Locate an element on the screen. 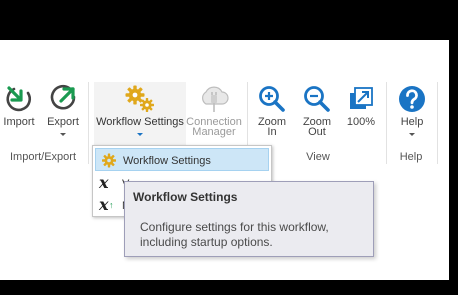  zoom-in-label-line2: In is located at coordinates (272, 132).